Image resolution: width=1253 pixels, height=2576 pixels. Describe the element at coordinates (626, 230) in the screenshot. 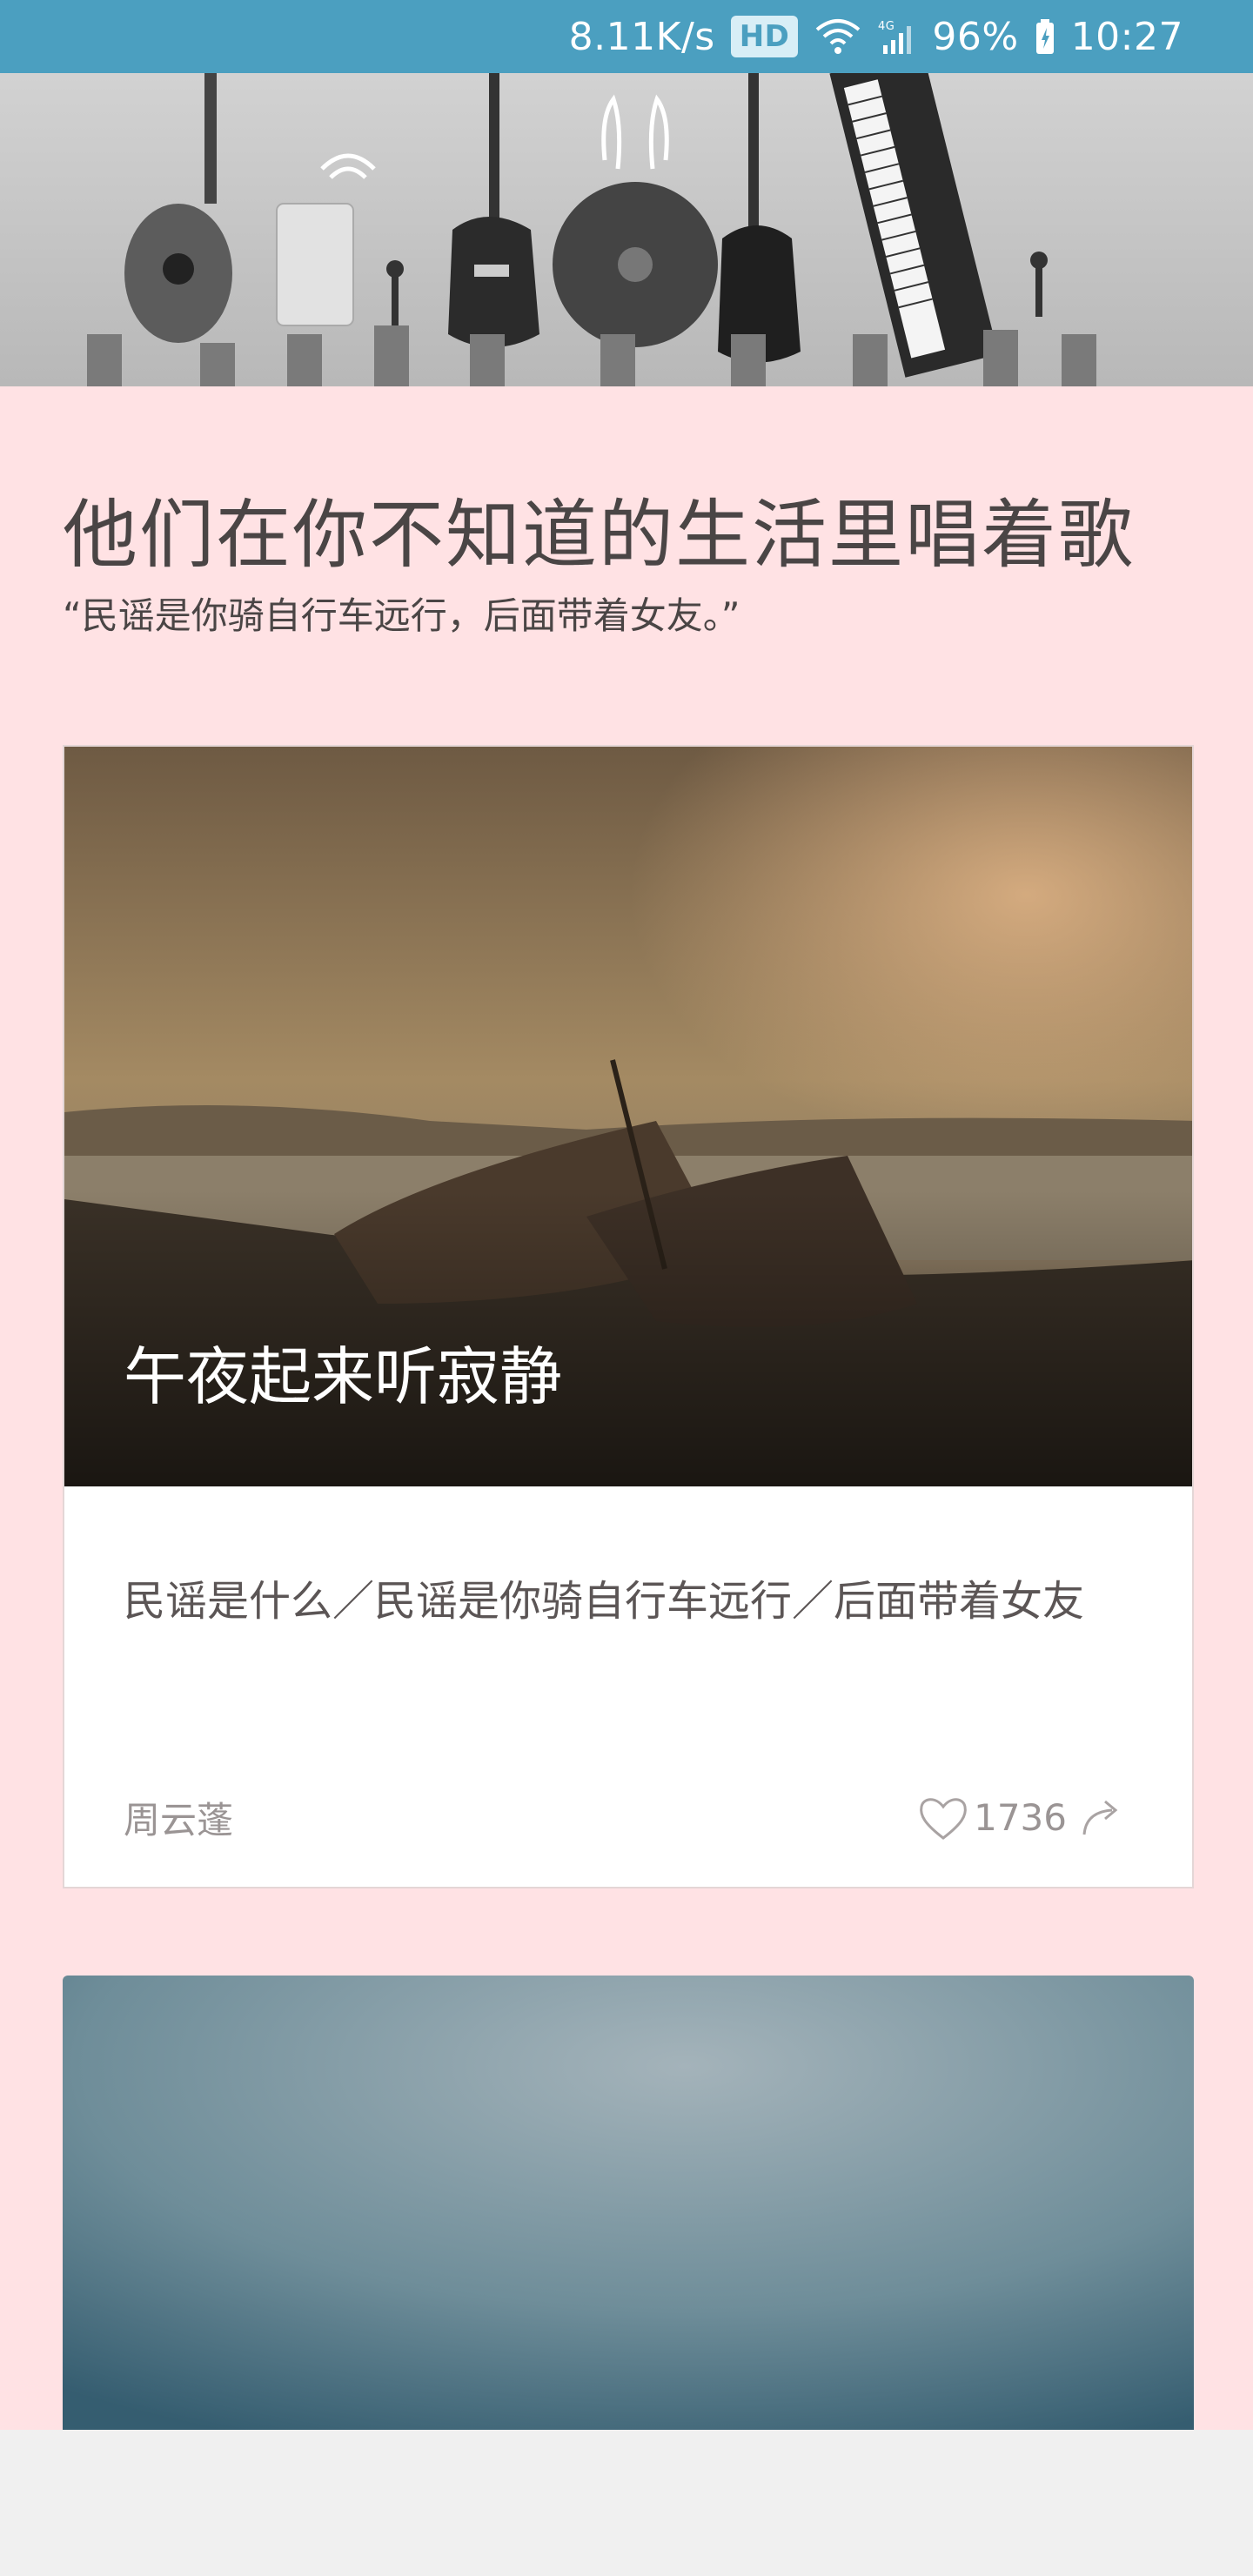

I see `header-banner-image` at that location.